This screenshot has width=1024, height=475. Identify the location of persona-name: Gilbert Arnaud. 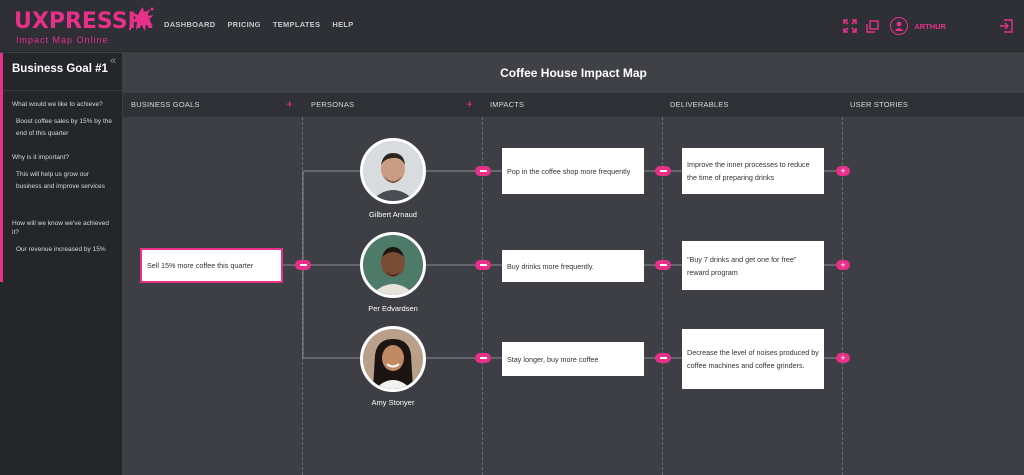
(393, 214).